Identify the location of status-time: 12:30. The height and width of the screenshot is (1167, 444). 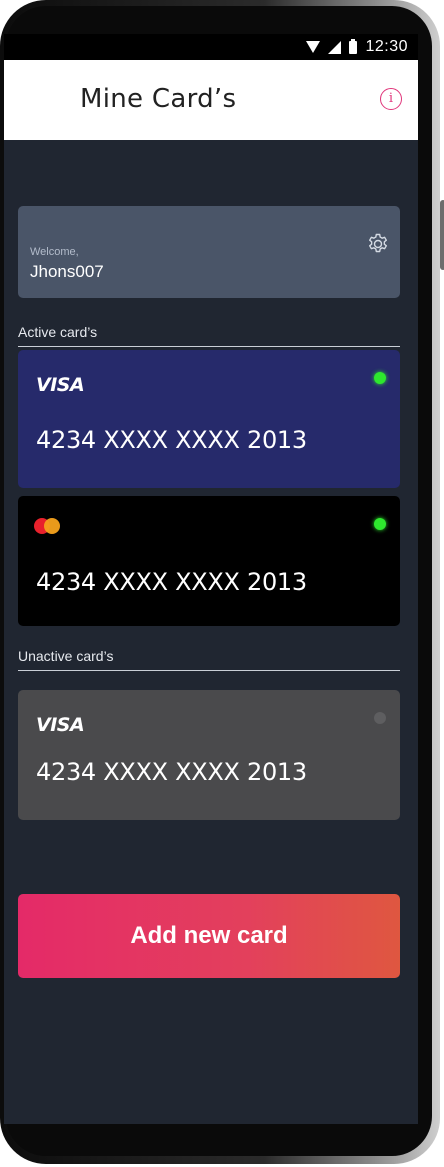
(386, 46).